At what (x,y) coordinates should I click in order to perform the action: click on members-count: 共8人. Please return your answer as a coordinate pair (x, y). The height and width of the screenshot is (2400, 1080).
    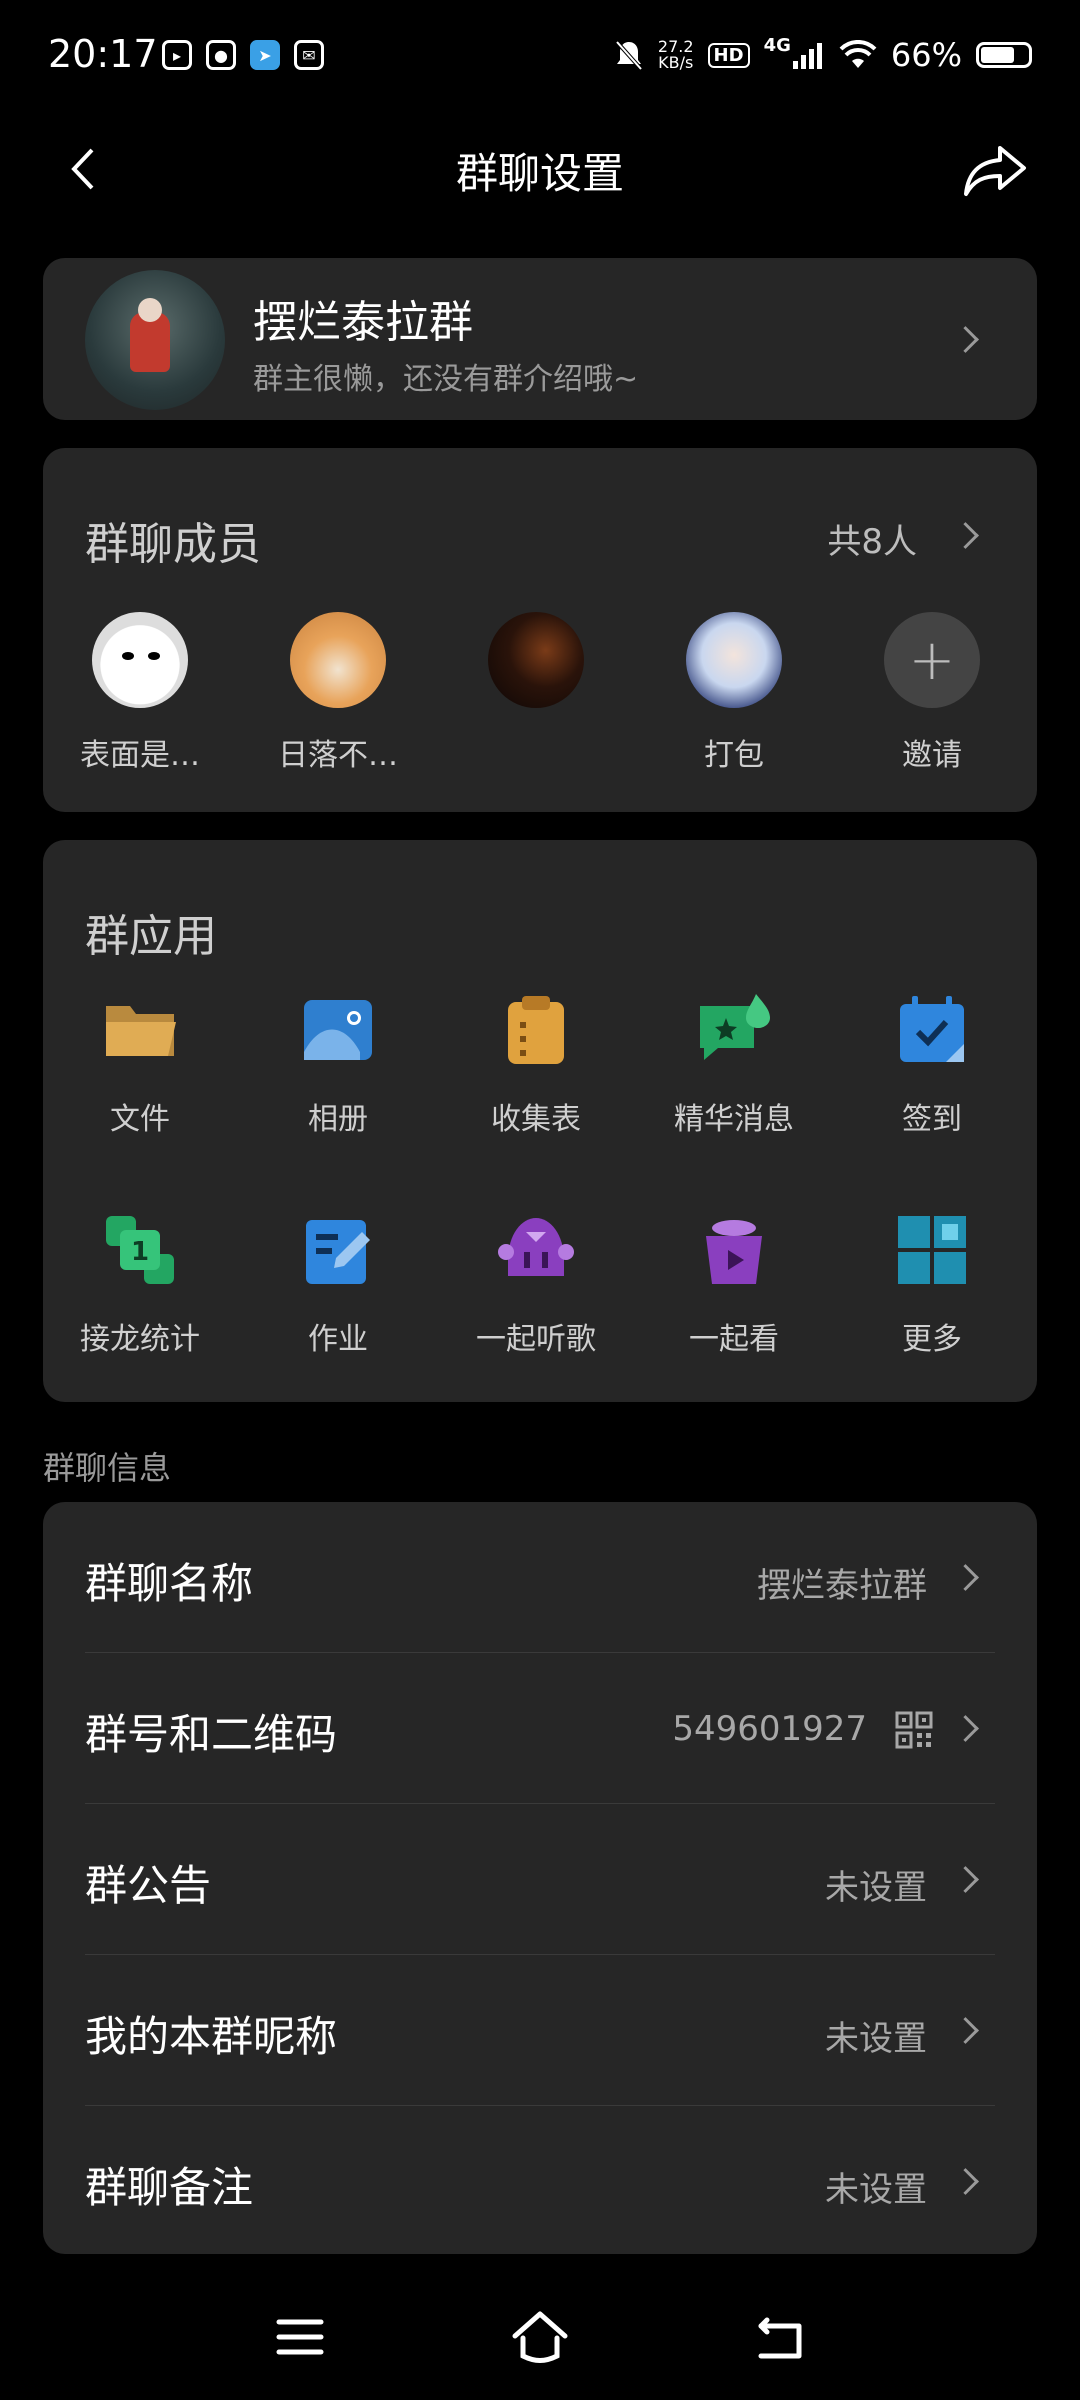
    Looking at the image, I should click on (872, 538).